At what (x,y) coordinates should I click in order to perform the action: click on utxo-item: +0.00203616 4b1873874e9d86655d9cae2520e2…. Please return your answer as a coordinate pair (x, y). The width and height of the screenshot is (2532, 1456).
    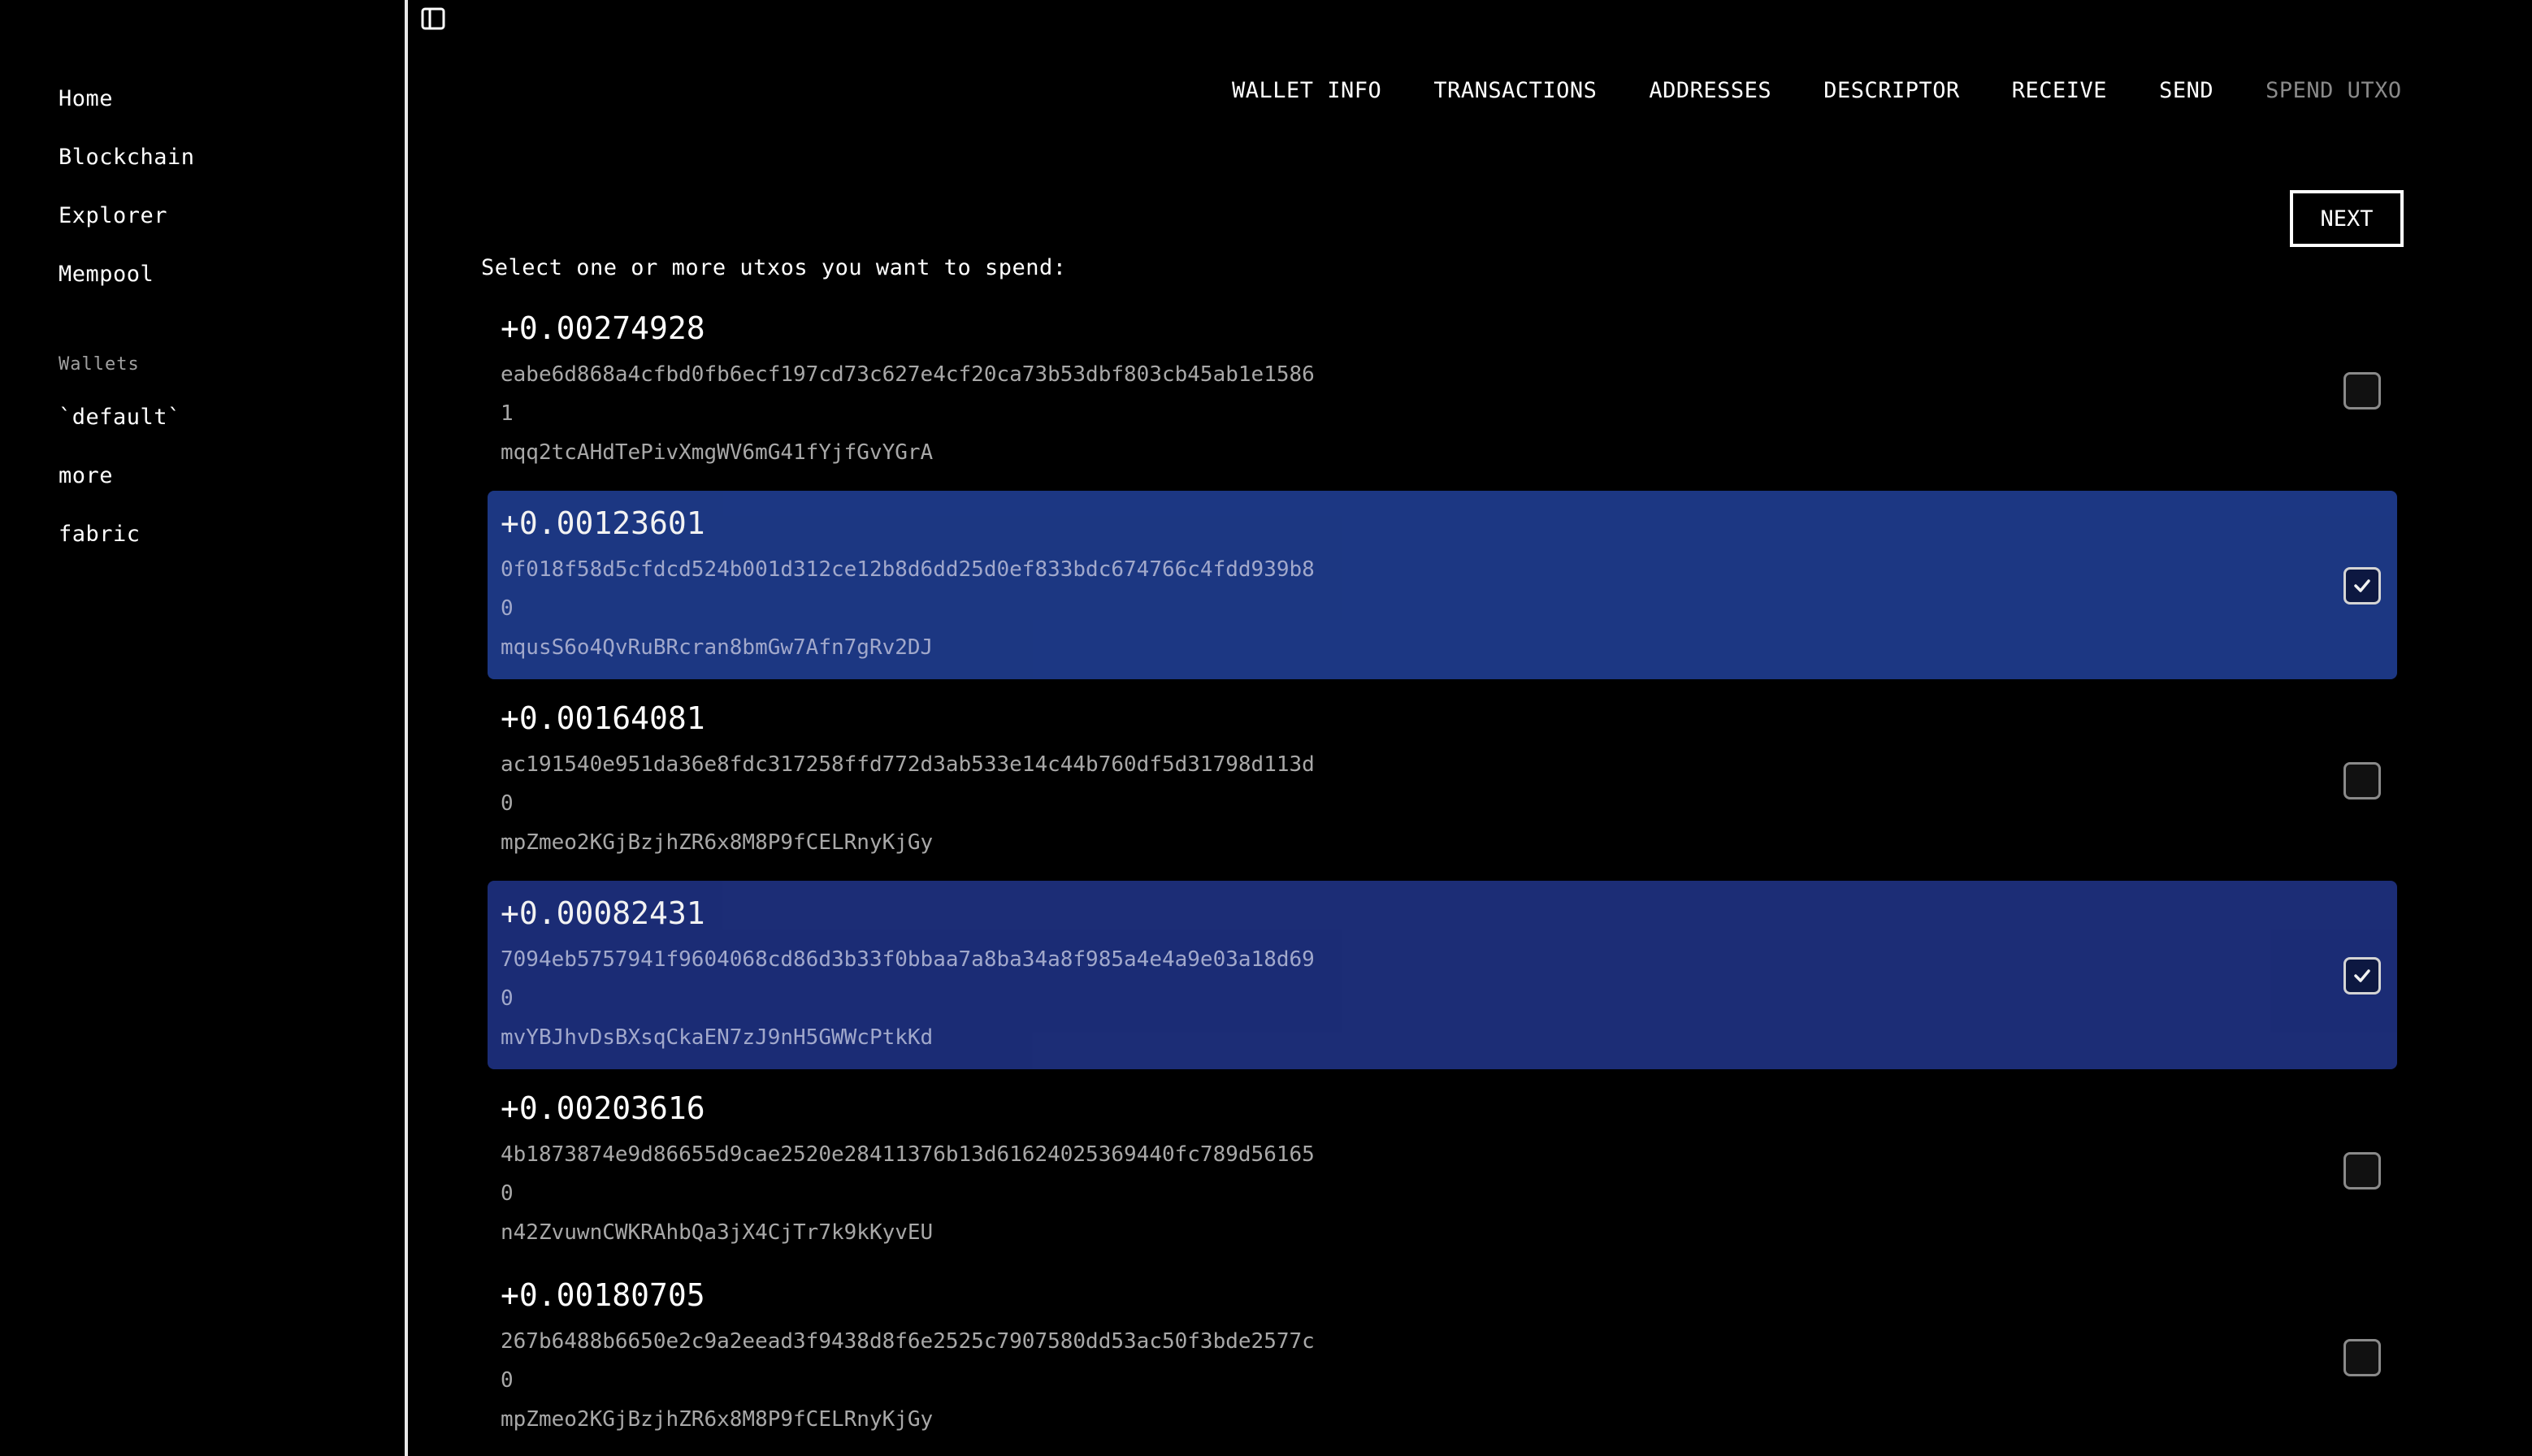
    Looking at the image, I should click on (1442, 1170).